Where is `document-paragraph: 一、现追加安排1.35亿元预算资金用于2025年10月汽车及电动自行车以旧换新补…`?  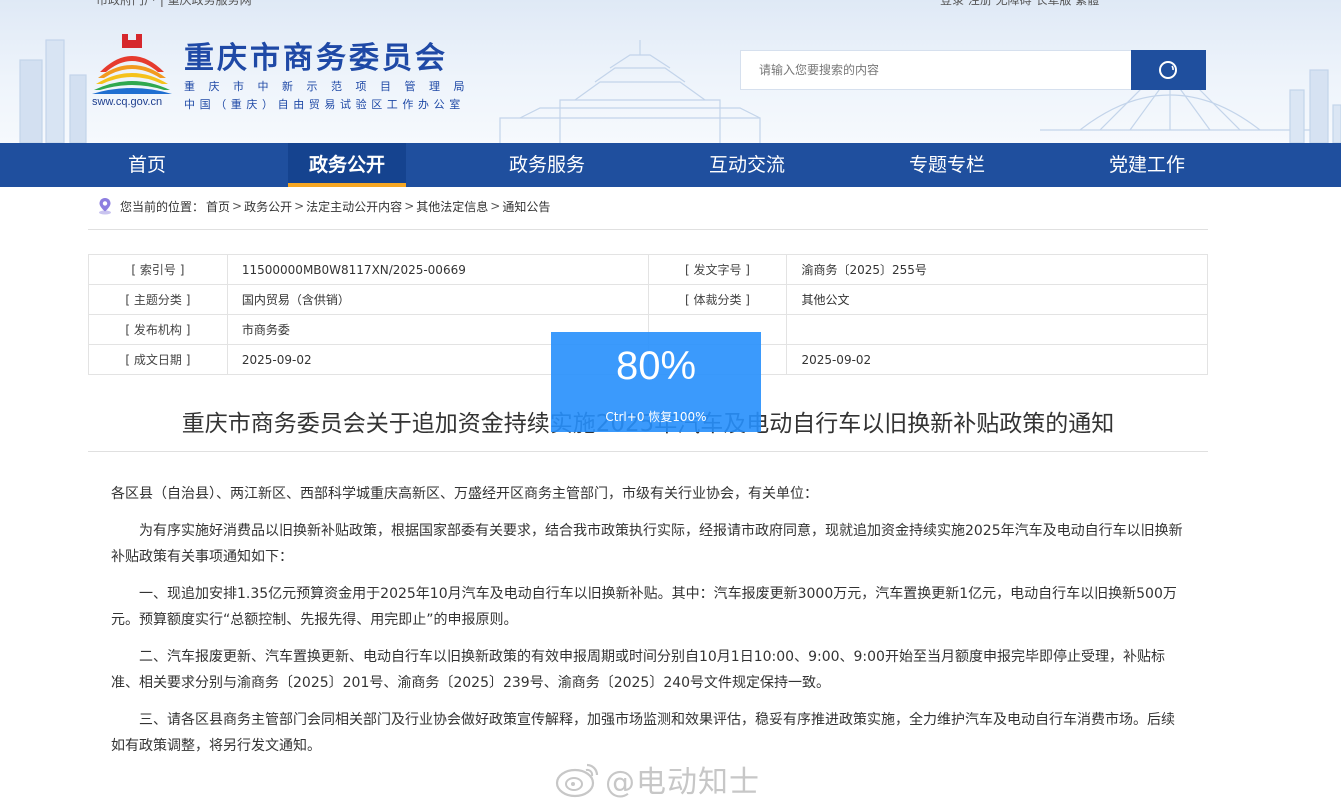 document-paragraph: 一、现追加安排1.35亿元预算资金用于2025年10月汽车及电动自行车以旧换新补… is located at coordinates (644, 607).